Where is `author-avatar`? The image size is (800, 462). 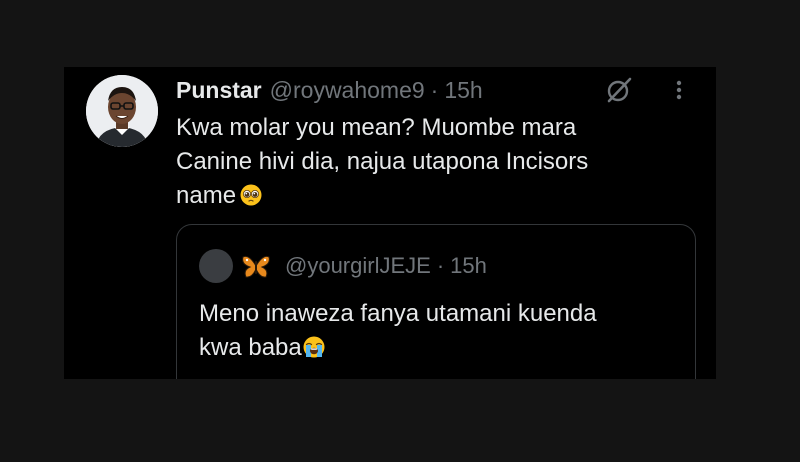
author-avatar is located at coordinates (122, 111).